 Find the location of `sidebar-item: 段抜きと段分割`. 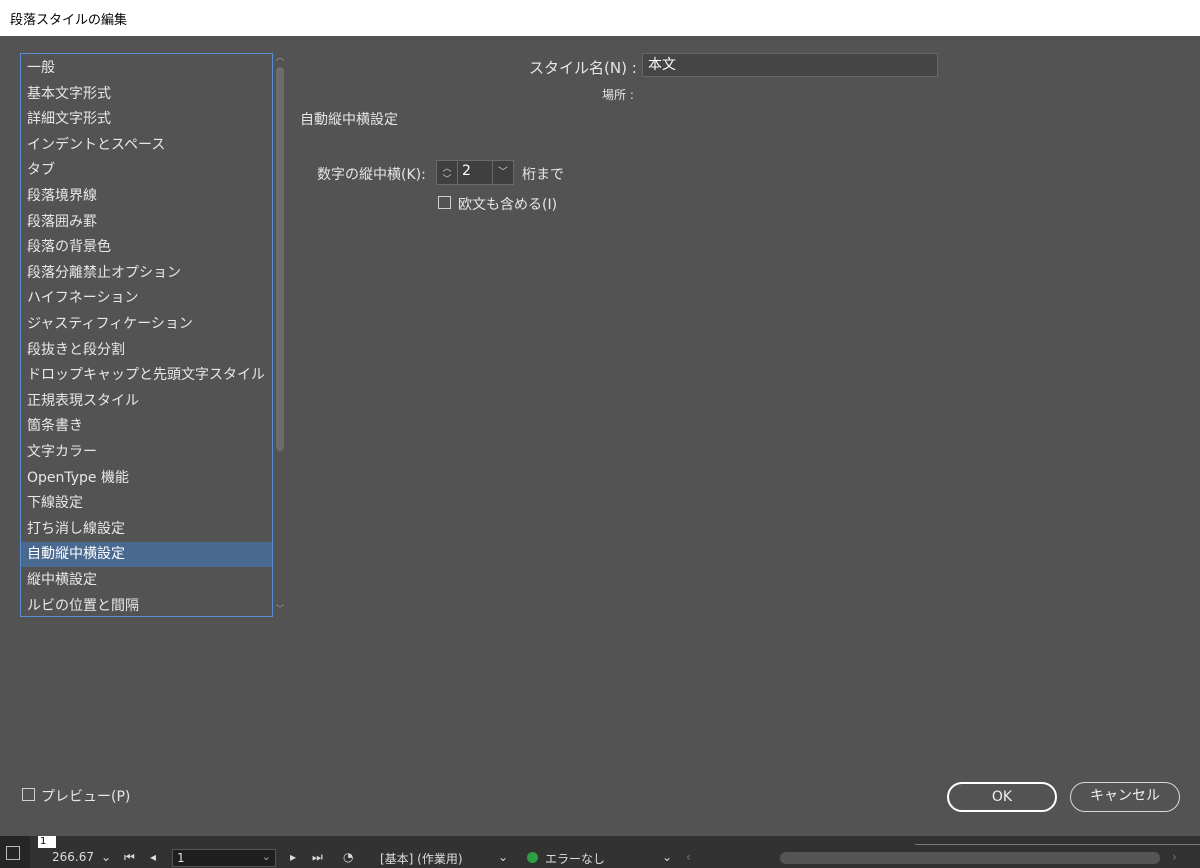

sidebar-item: 段抜きと段分割 is located at coordinates (146, 350).